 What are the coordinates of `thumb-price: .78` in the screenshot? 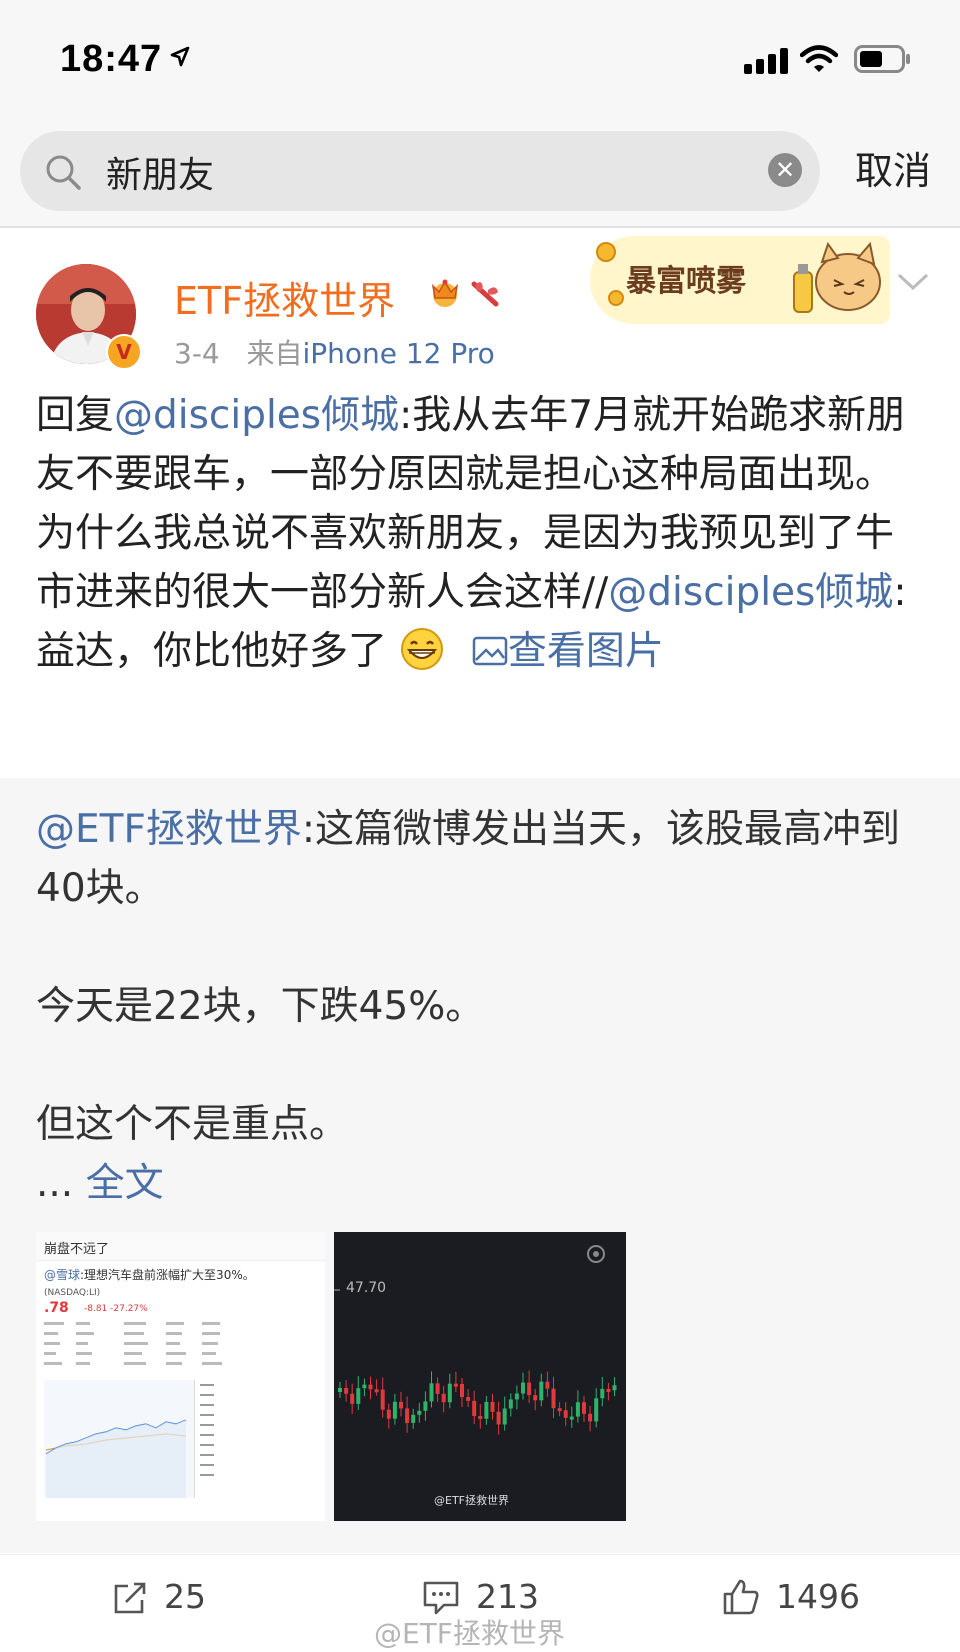 It's located at (56, 1308).